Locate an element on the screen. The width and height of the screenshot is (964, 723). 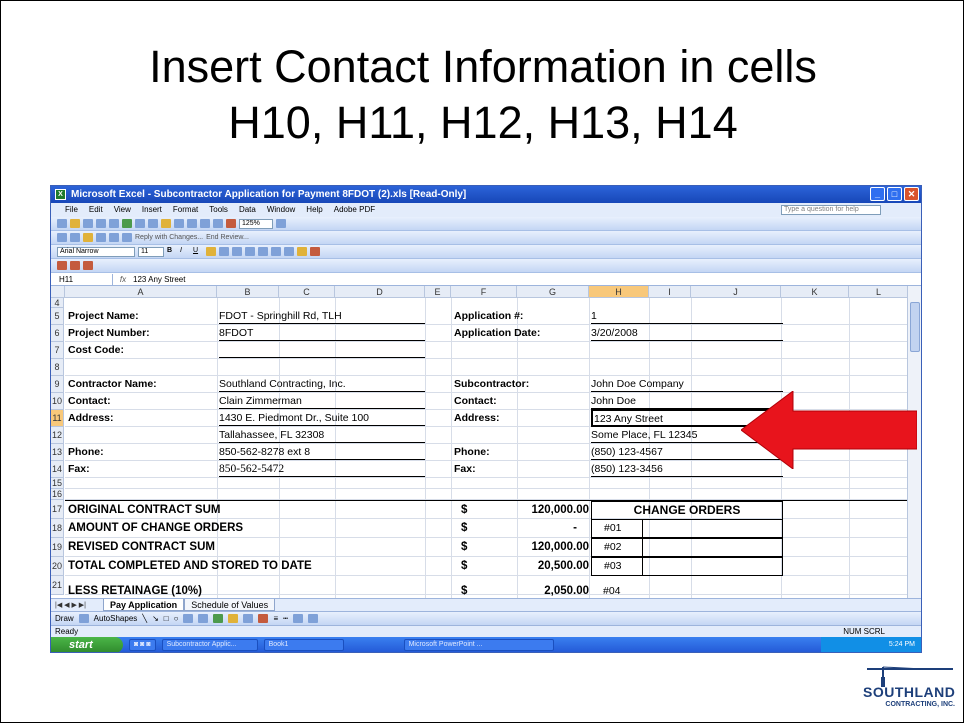
tab-pay-application: Pay Application is located at coordinates (144, 605).